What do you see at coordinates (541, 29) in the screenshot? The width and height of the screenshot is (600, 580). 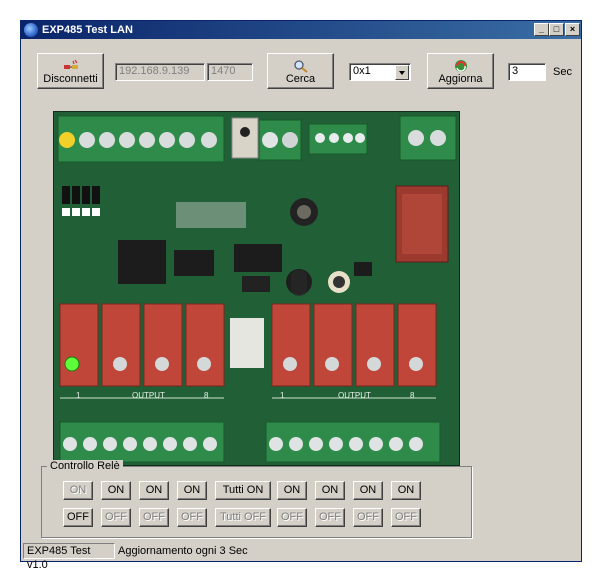 I see `minimize-button: _` at bounding box center [541, 29].